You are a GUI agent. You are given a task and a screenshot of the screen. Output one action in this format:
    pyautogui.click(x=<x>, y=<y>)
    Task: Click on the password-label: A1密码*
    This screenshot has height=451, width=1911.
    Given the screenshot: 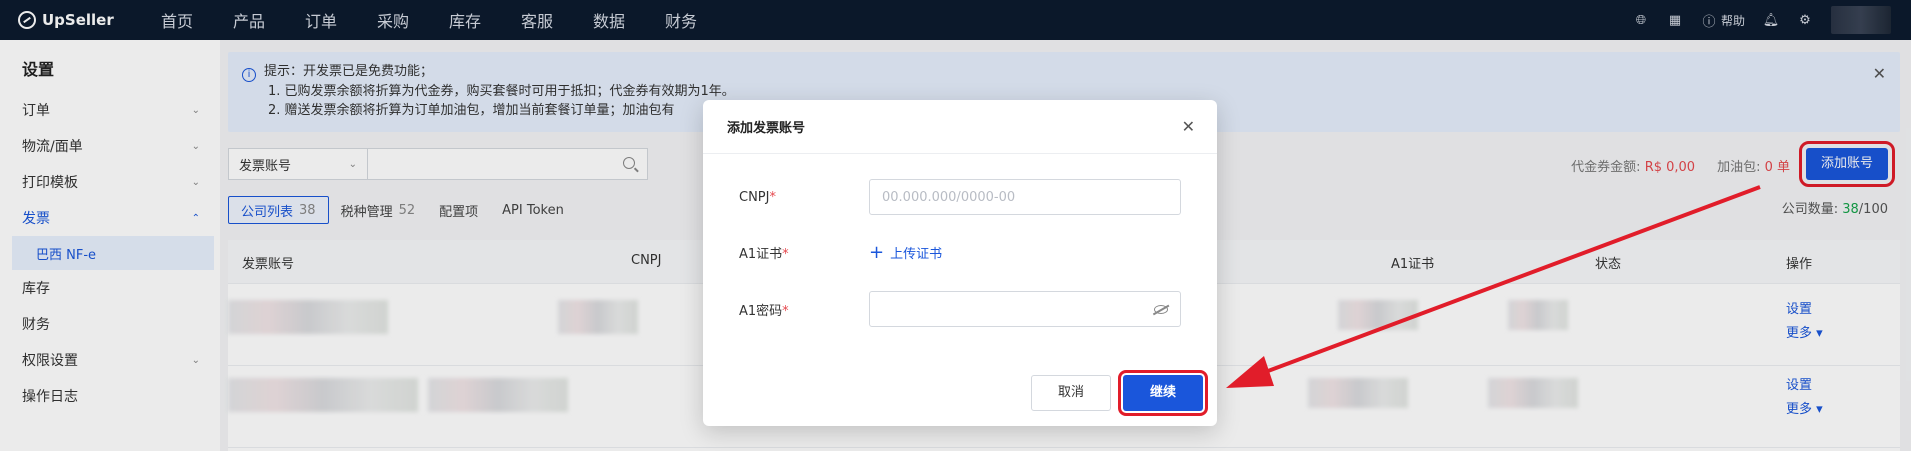 What is the action you would take?
    pyautogui.click(x=804, y=309)
    